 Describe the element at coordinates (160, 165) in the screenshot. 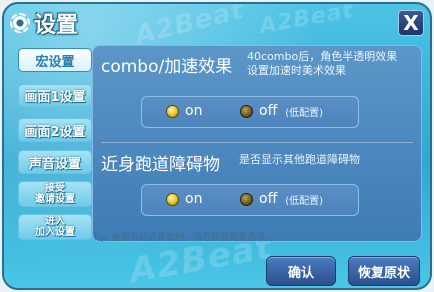

I see `obstacle-title: 近身跑道障碍物` at that location.